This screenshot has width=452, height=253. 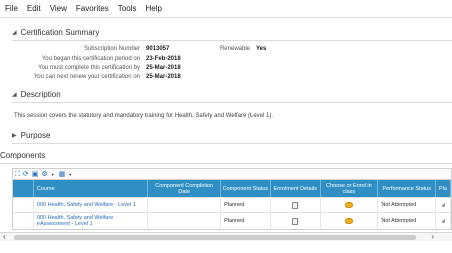 What do you see at coordinates (23, 155) in the screenshot?
I see `components-title: Components` at bounding box center [23, 155].